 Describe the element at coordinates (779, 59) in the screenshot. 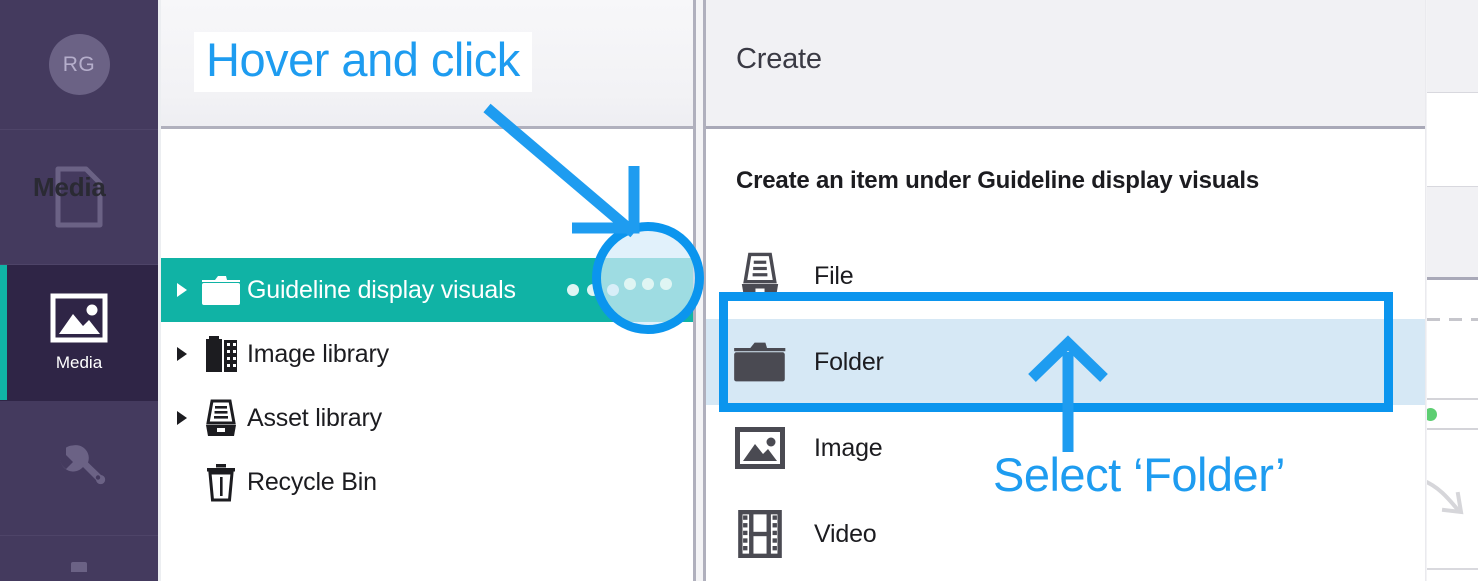

I see `create-panel-title: Create` at that location.